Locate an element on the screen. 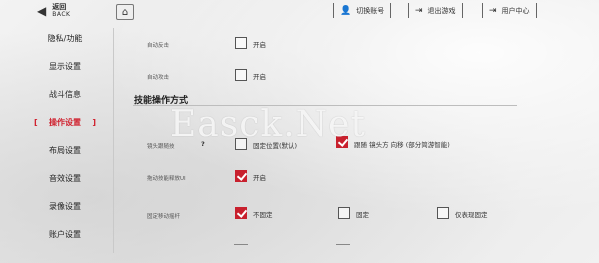 The height and width of the screenshot is (263, 599). sidebar-item-controls: 操作设置 is located at coordinates (65, 123).